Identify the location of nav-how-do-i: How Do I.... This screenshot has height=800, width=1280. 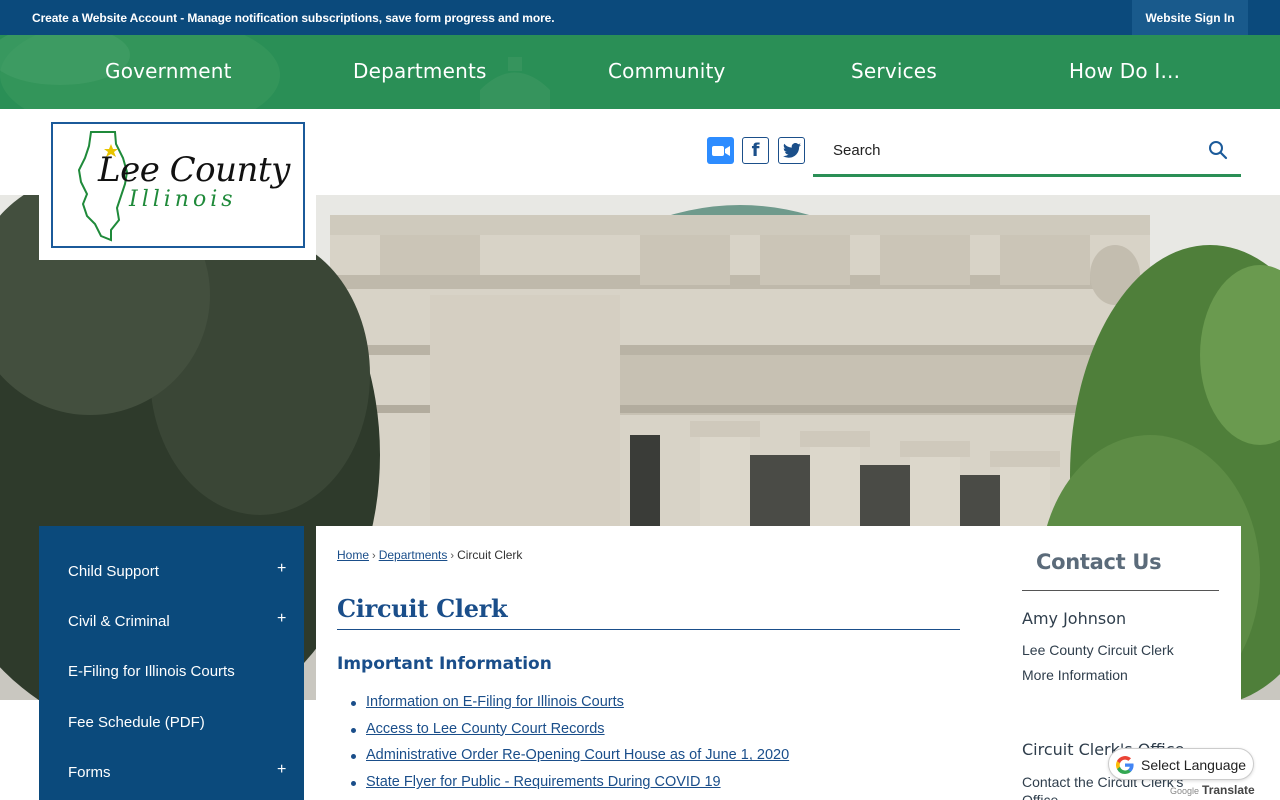
(1124, 71).